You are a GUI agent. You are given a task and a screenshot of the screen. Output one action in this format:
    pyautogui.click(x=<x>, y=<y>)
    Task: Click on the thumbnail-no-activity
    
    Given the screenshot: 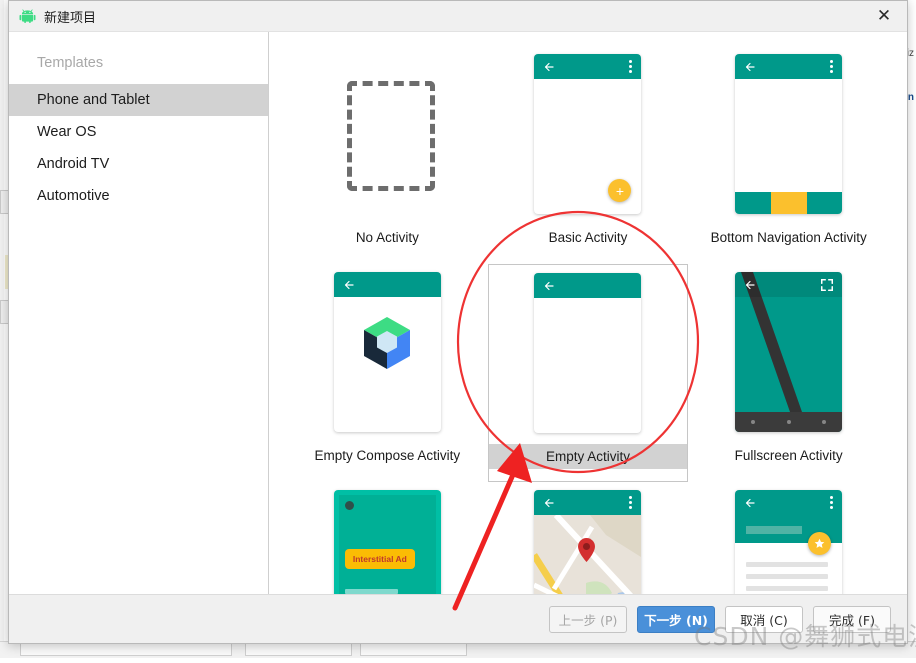 What is the action you would take?
    pyautogui.click(x=387, y=134)
    